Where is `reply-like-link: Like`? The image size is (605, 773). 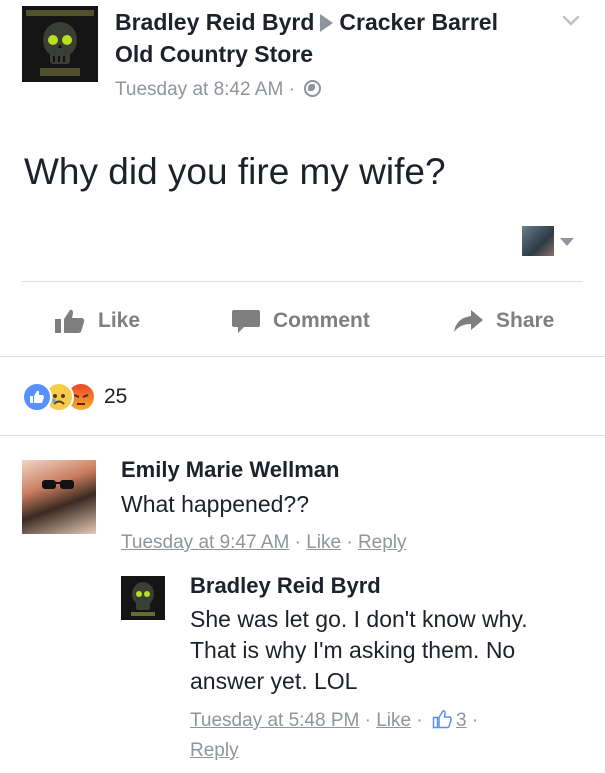 reply-like-link: Like is located at coordinates (393, 720).